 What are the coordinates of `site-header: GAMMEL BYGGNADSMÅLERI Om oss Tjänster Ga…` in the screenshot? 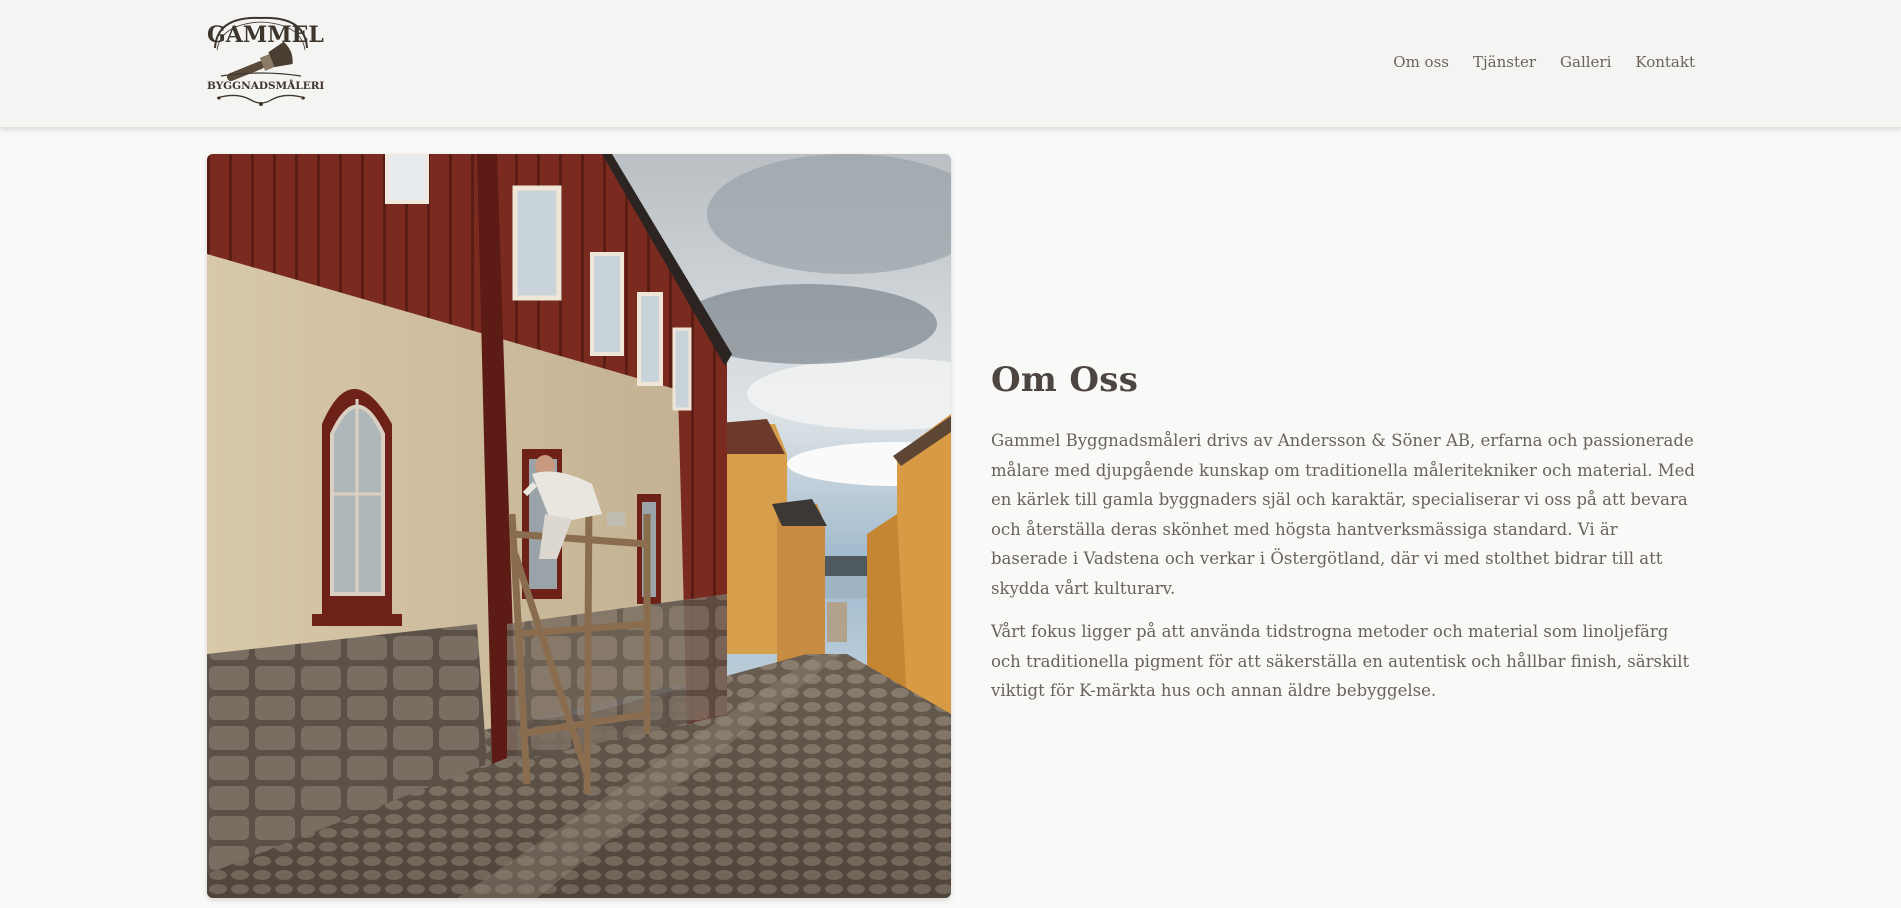 It's located at (950, 64).